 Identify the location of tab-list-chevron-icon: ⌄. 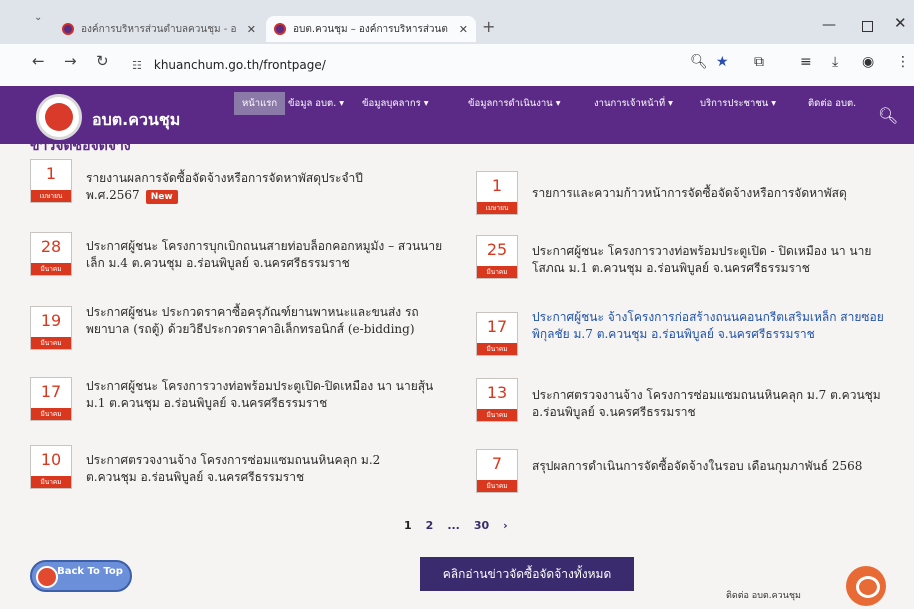
(38, 17).